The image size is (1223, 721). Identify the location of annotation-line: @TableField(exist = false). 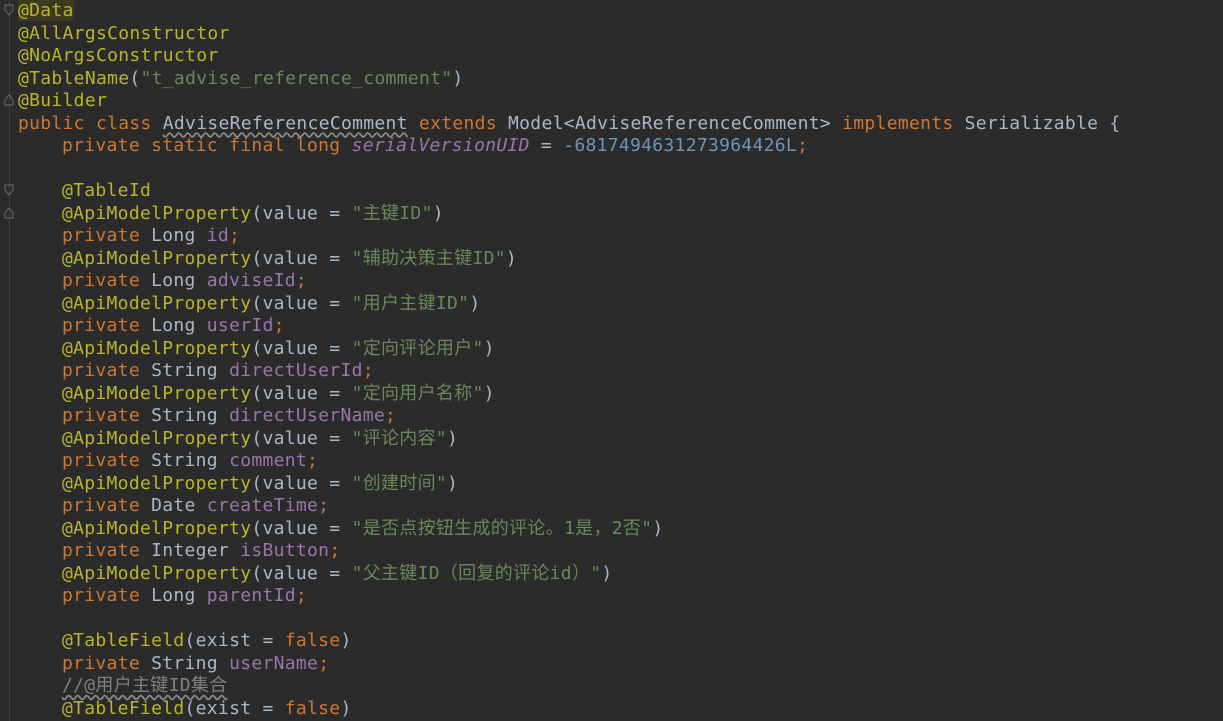
(620, 709).